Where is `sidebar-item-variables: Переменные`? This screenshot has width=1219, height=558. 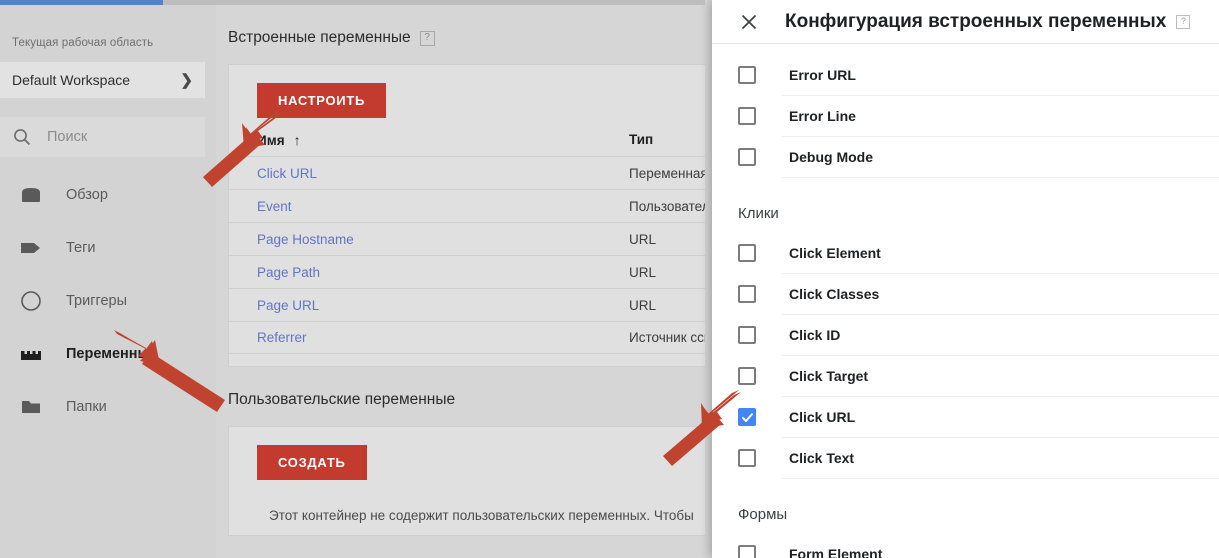
sidebar-item-variables: Переменные is located at coordinates (108, 353).